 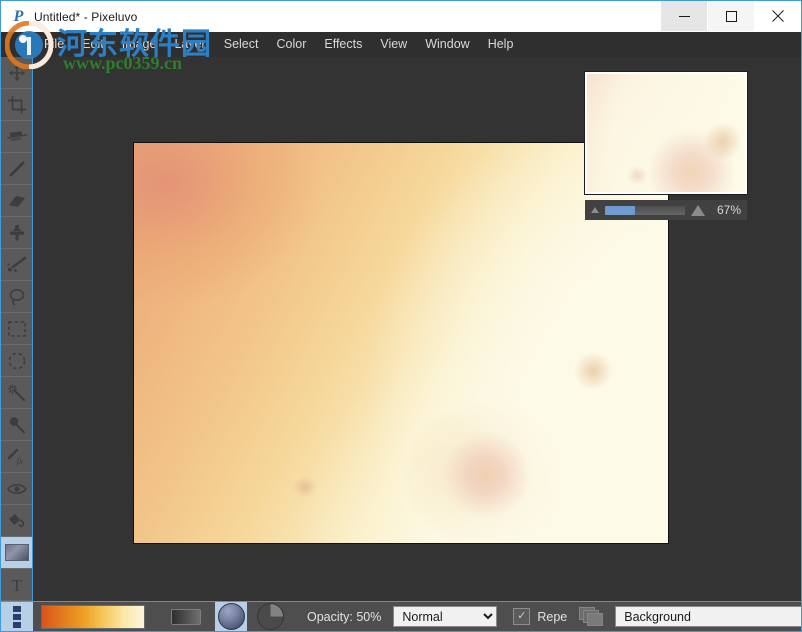 I want to click on magic-wand-icon, so click(x=16, y=392).